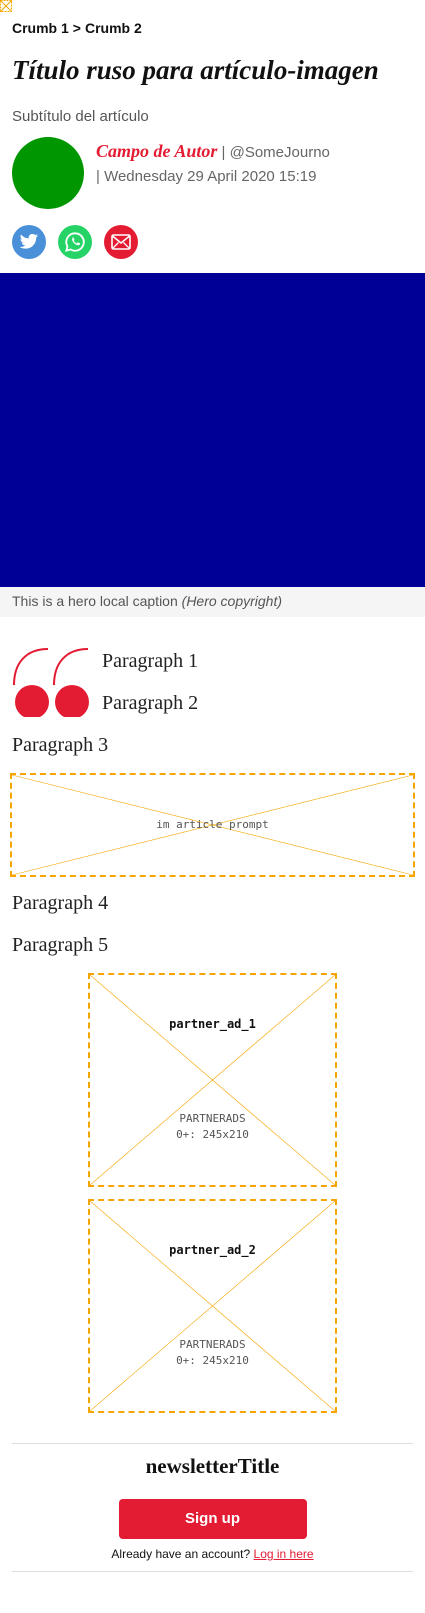  What do you see at coordinates (232, 600) in the screenshot?
I see `hero-copyright: (Hero copyright)` at bounding box center [232, 600].